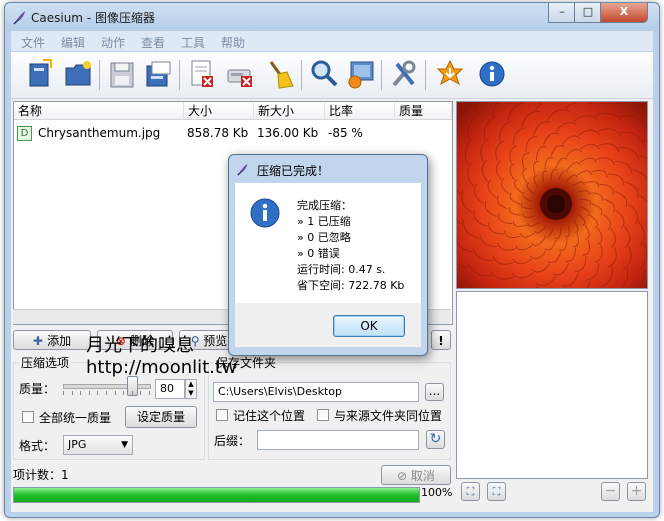  I want to click on plus-icon: +, so click(636, 491).